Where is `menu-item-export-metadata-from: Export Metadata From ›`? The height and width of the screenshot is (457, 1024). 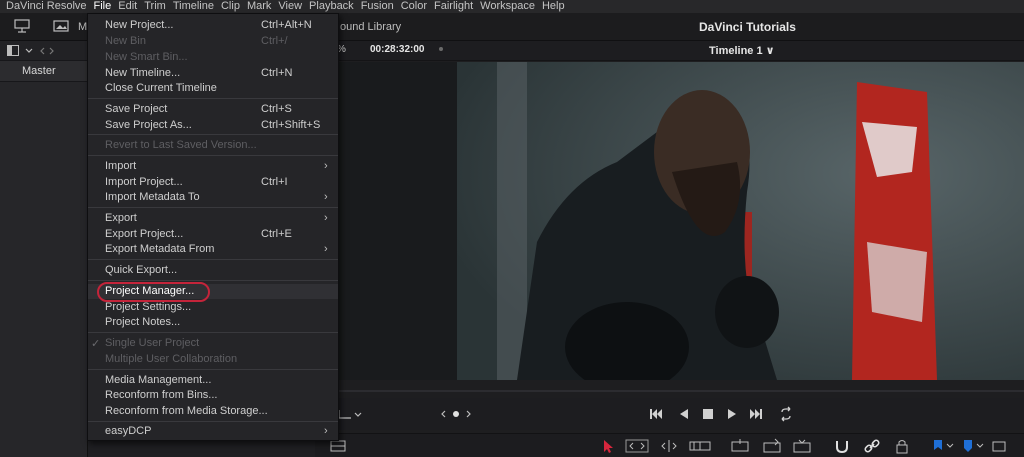
menu-item-export-metadata-from: Export Metadata From › is located at coordinates (213, 249).